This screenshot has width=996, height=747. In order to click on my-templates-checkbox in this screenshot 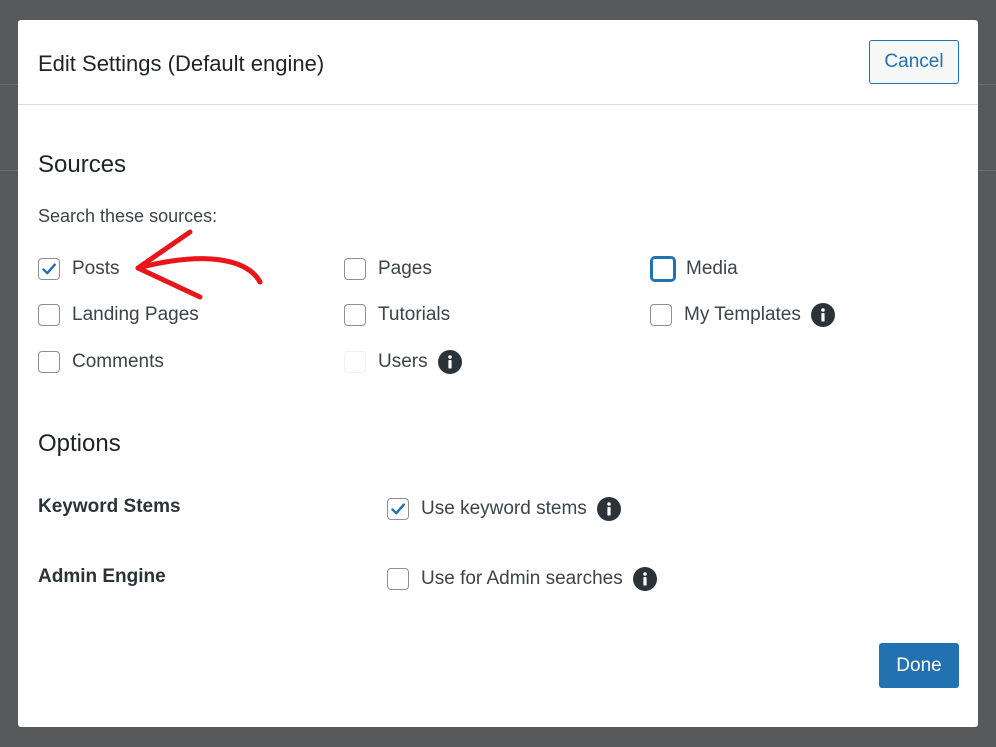, I will do `click(661, 315)`.